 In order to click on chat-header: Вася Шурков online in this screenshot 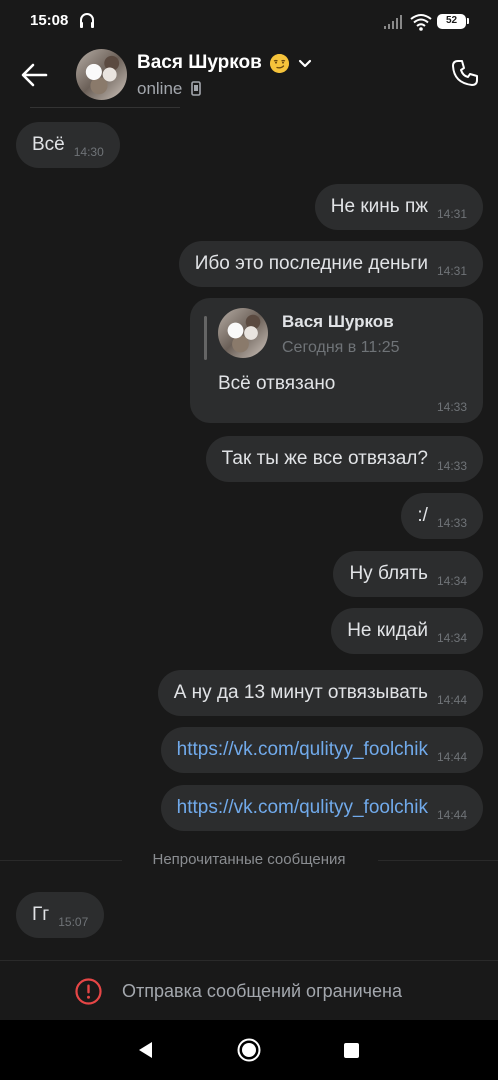, I will do `click(249, 76)`.